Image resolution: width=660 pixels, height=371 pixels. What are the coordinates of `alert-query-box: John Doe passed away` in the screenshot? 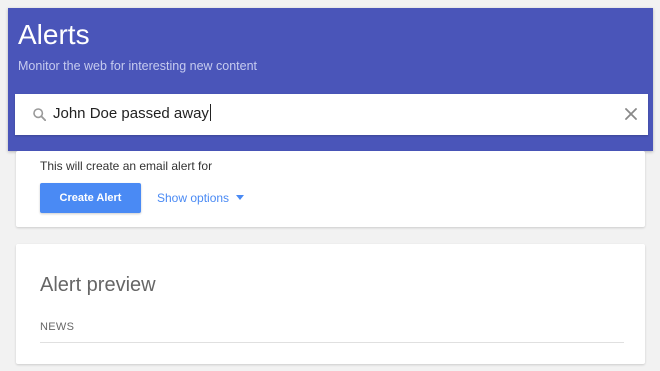 It's located at (331, 114).